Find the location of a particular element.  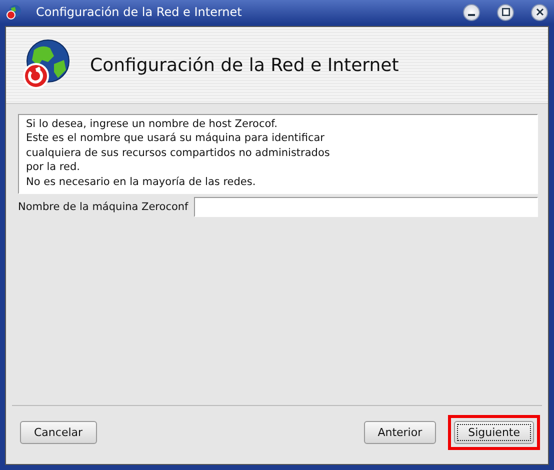

close-icon is located at coordinates (540, 12).